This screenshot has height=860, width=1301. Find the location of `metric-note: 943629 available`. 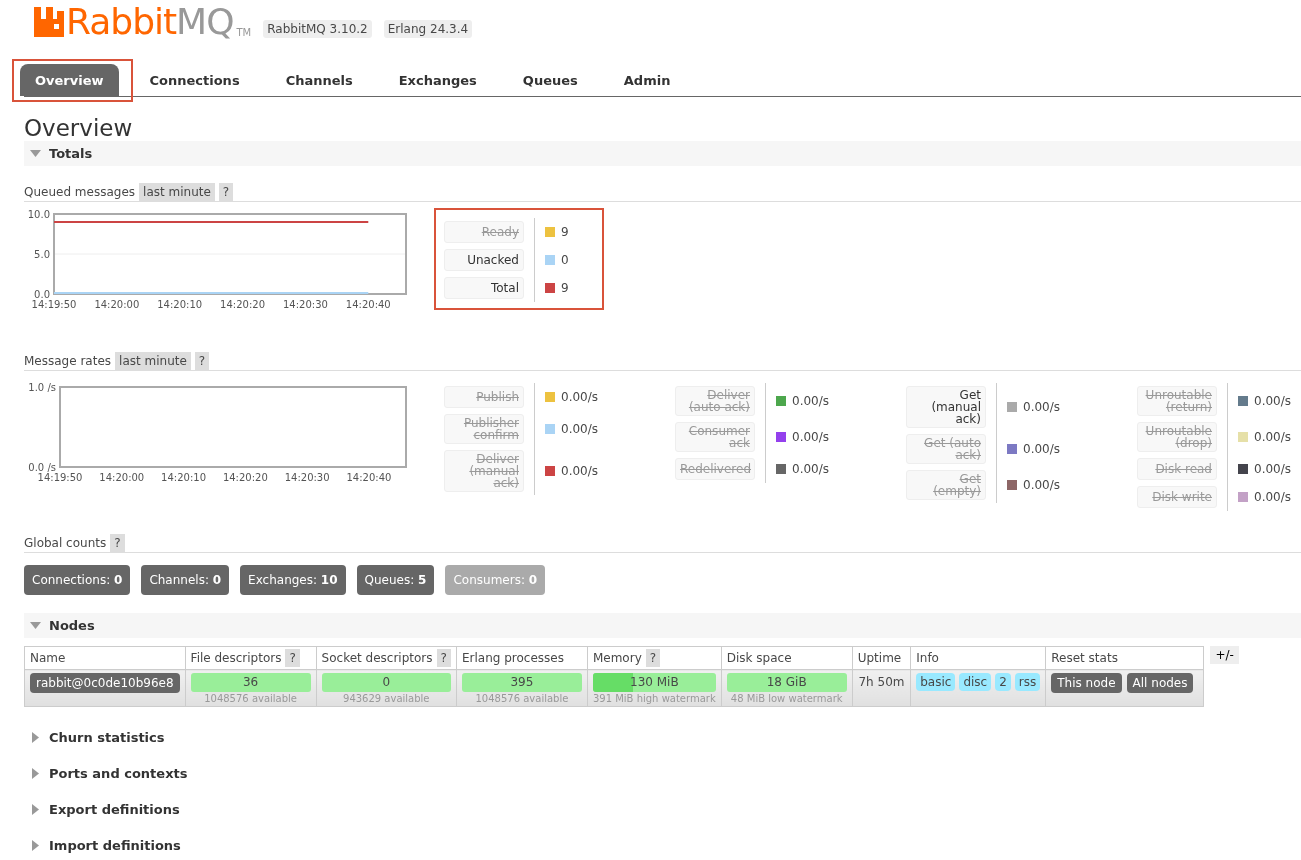

metric-note: 943629 available is located at coordinates (386, 698).